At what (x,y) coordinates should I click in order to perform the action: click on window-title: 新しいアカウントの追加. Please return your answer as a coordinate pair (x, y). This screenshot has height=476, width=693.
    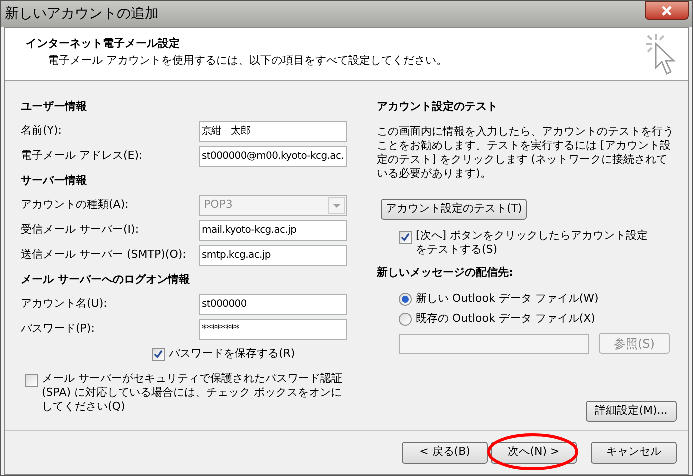
    Looking at the image, I should click on (81, 14).